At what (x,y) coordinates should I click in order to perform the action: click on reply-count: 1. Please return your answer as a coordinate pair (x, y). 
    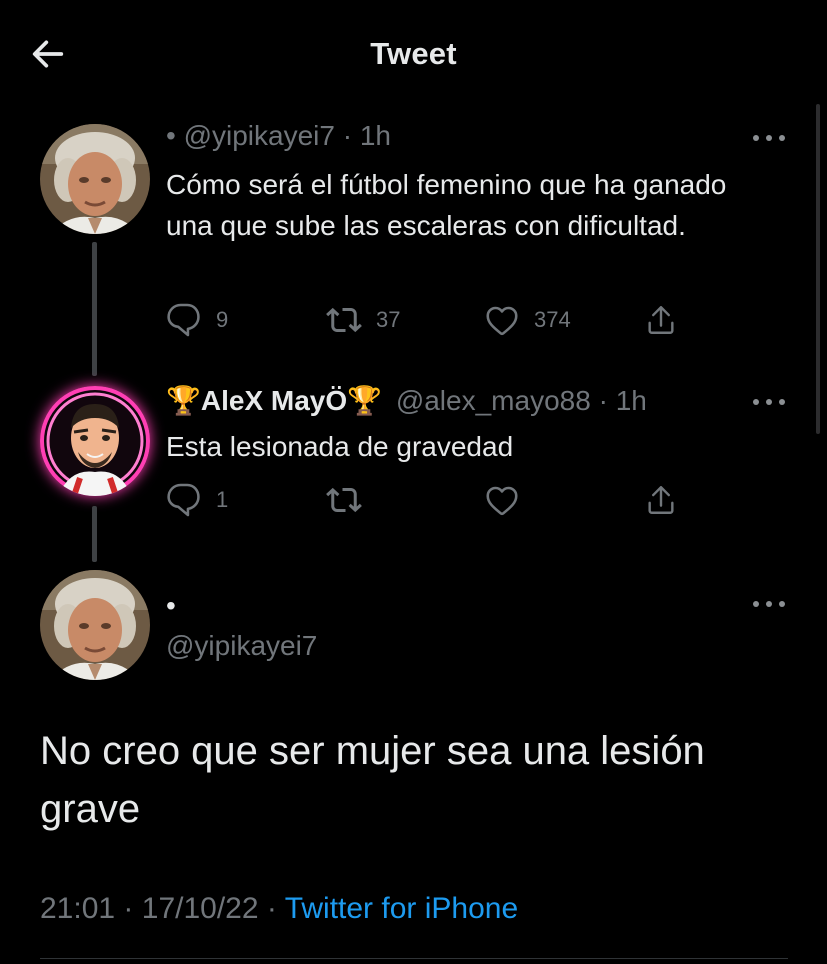
    Looking at the image, I should click on (222, 499).